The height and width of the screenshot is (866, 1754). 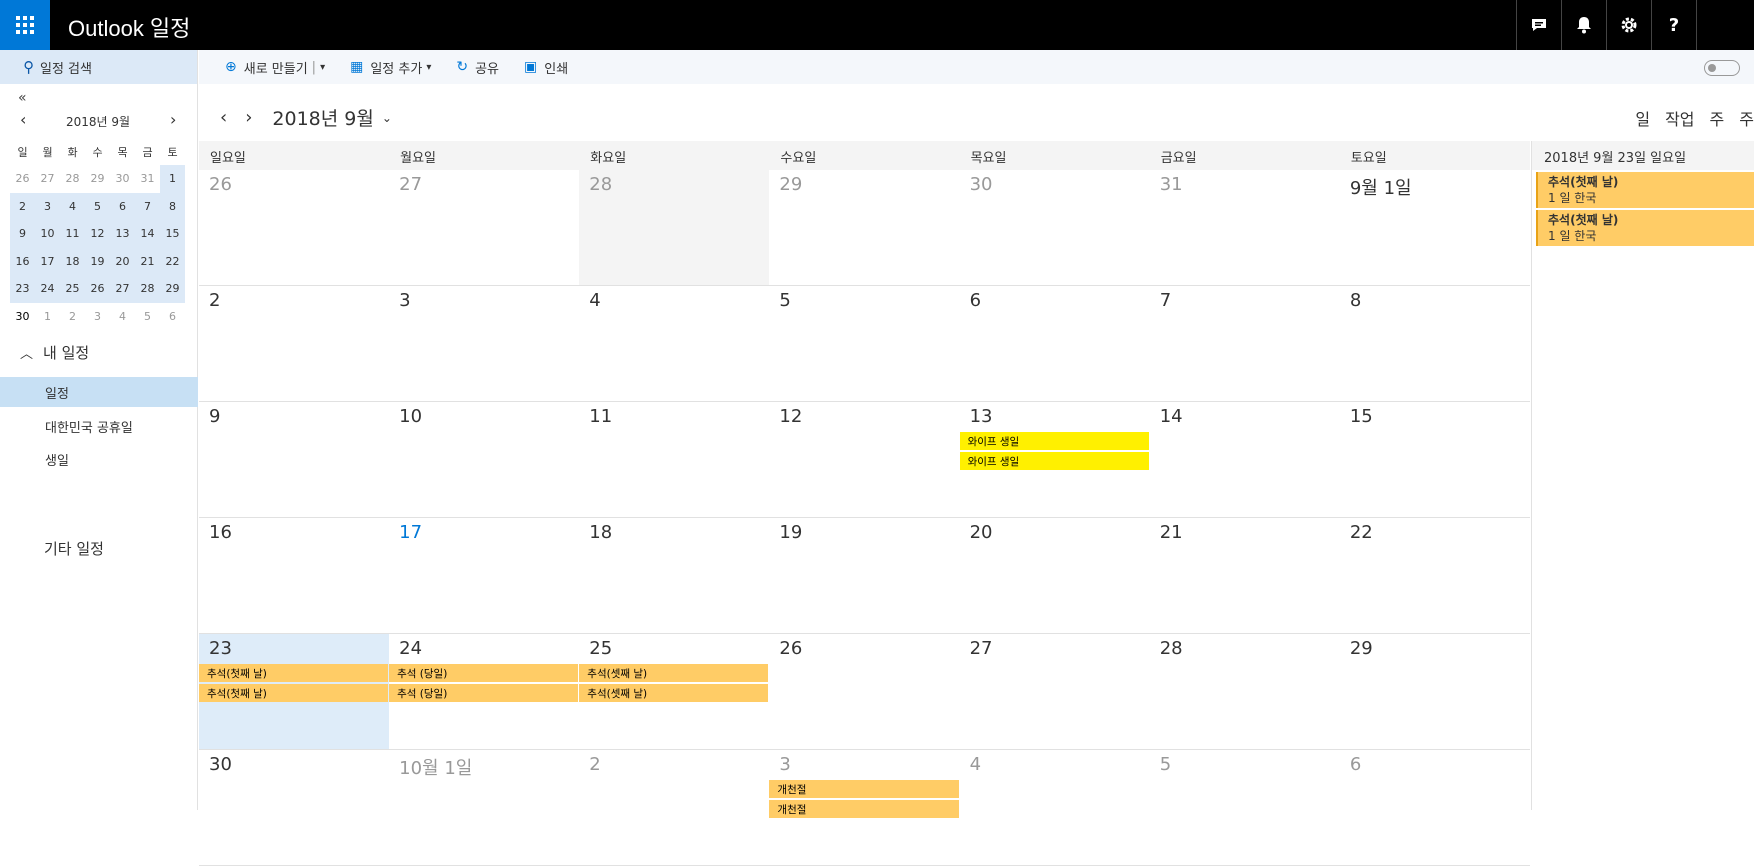 What do you see at coordinates (173, 119) in the screenshot?
I see `mini-next-month-icon: ›` at bounding box center [173, 119].